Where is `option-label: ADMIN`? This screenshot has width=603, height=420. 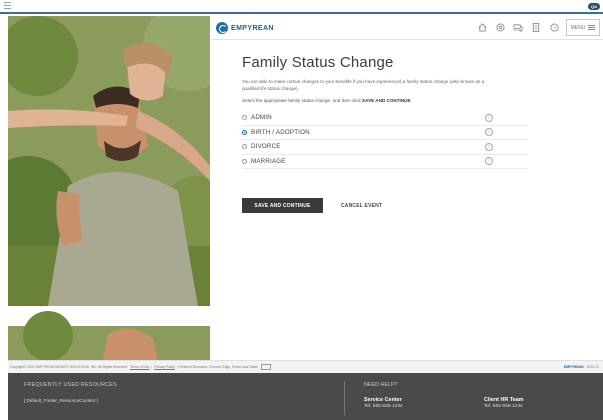 option-label: ADMIN is located at coordinates (261, 118).